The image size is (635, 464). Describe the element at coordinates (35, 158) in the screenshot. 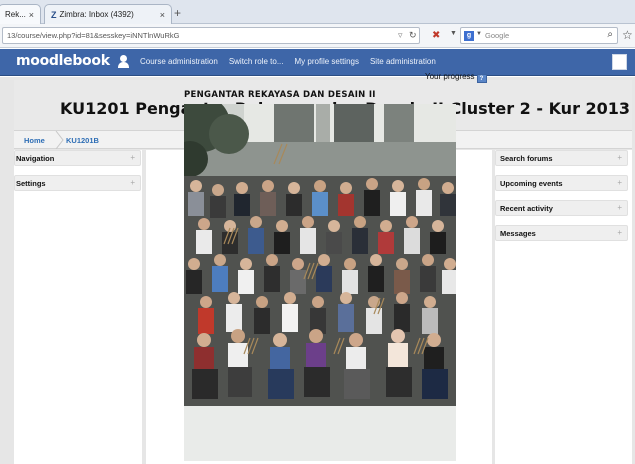

I see `block-title: Navigation` at that location.